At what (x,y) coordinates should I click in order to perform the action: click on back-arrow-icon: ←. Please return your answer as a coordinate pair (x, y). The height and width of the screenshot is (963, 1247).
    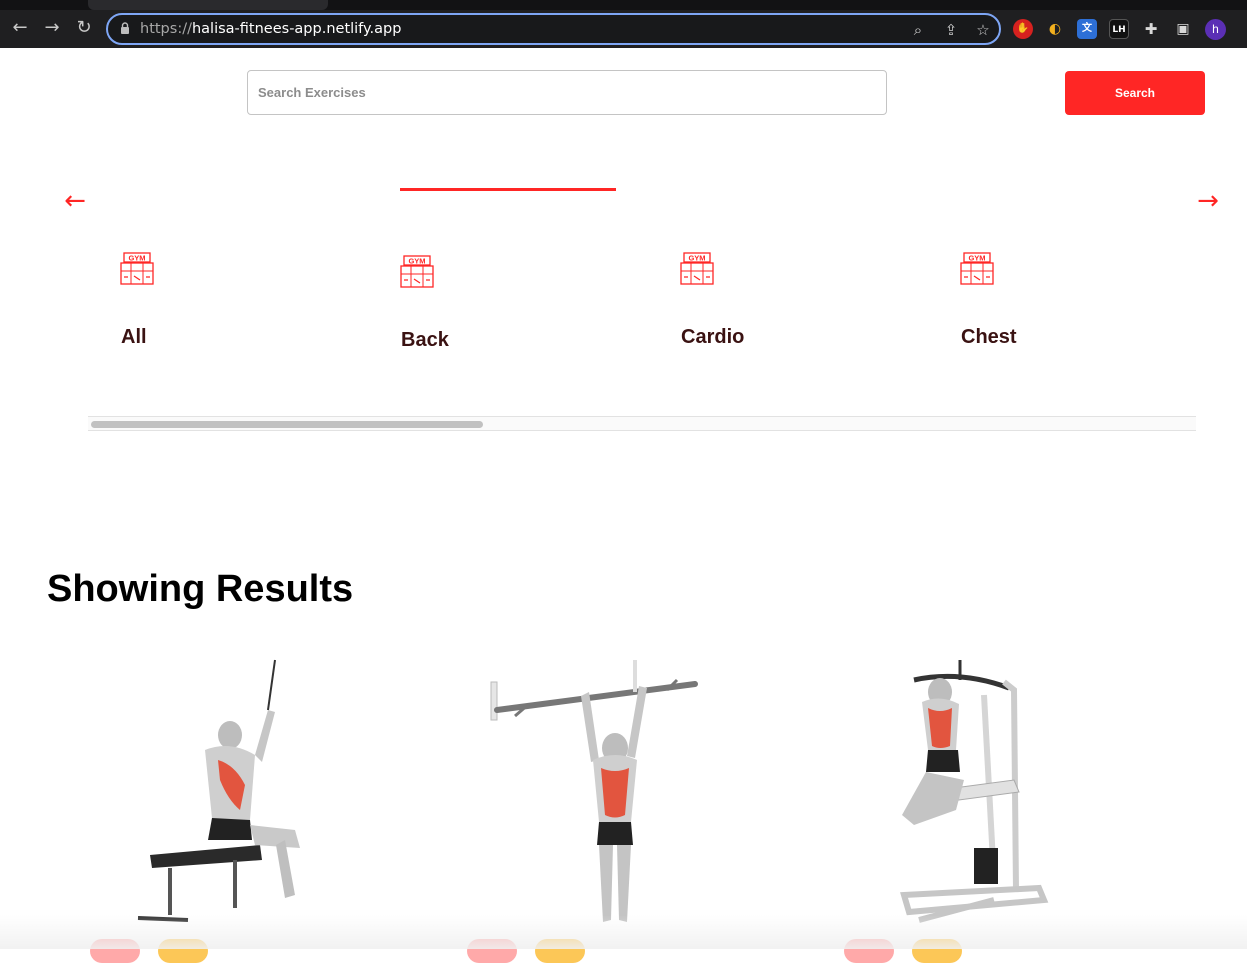
    Looking at the image, I should click on (20, 28).